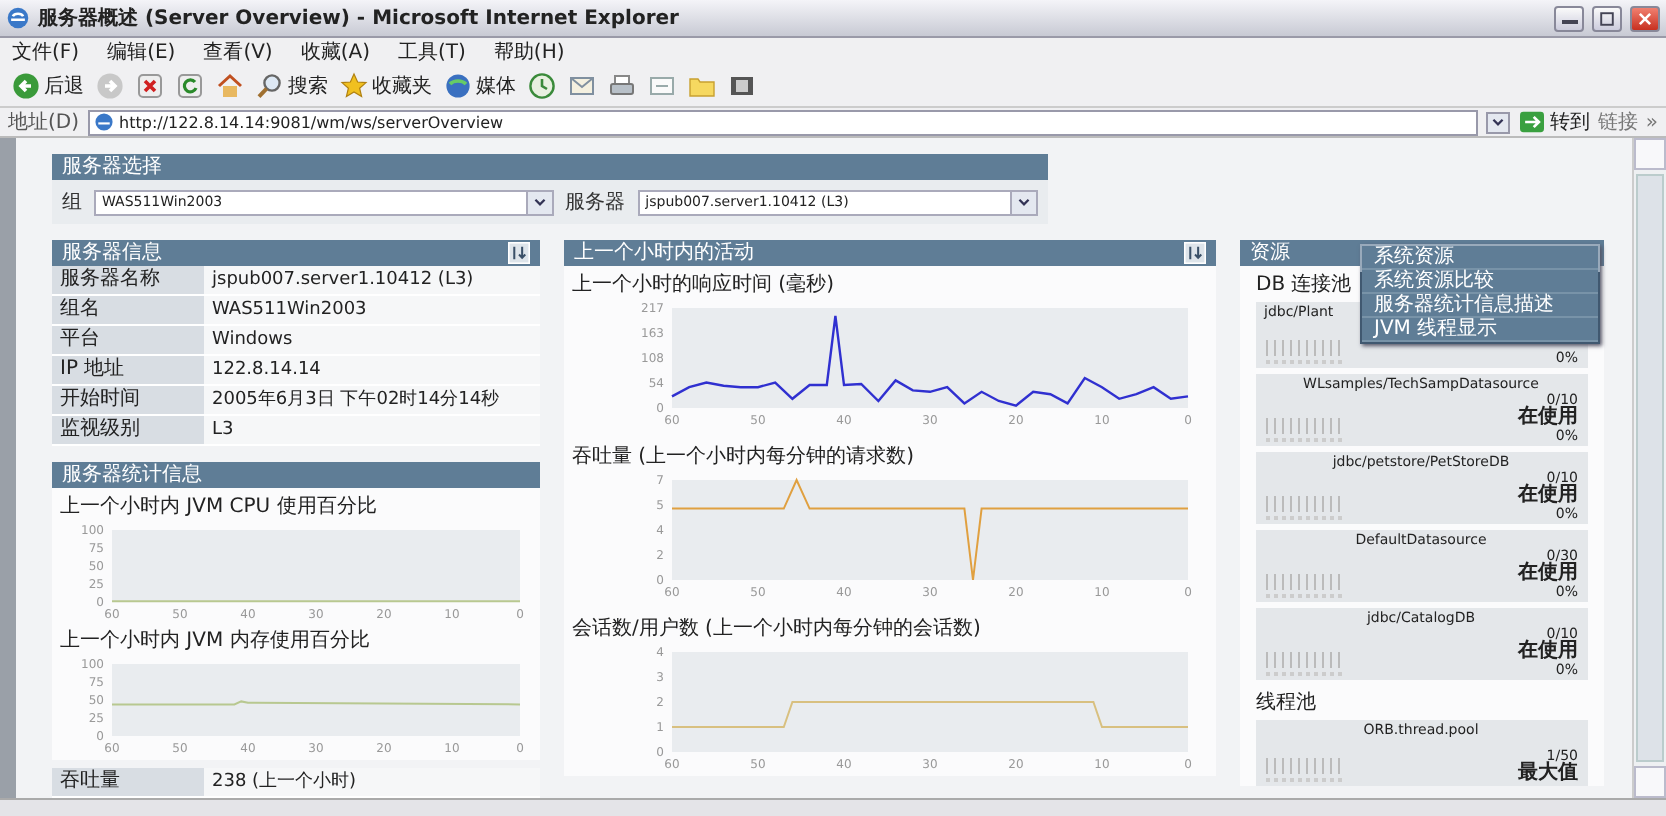 Image resolution: width=1666 pixels, height=816 pixels. Describe the element at coordinates (270, 86) in the screenshot. I see `search-icon` at that location.